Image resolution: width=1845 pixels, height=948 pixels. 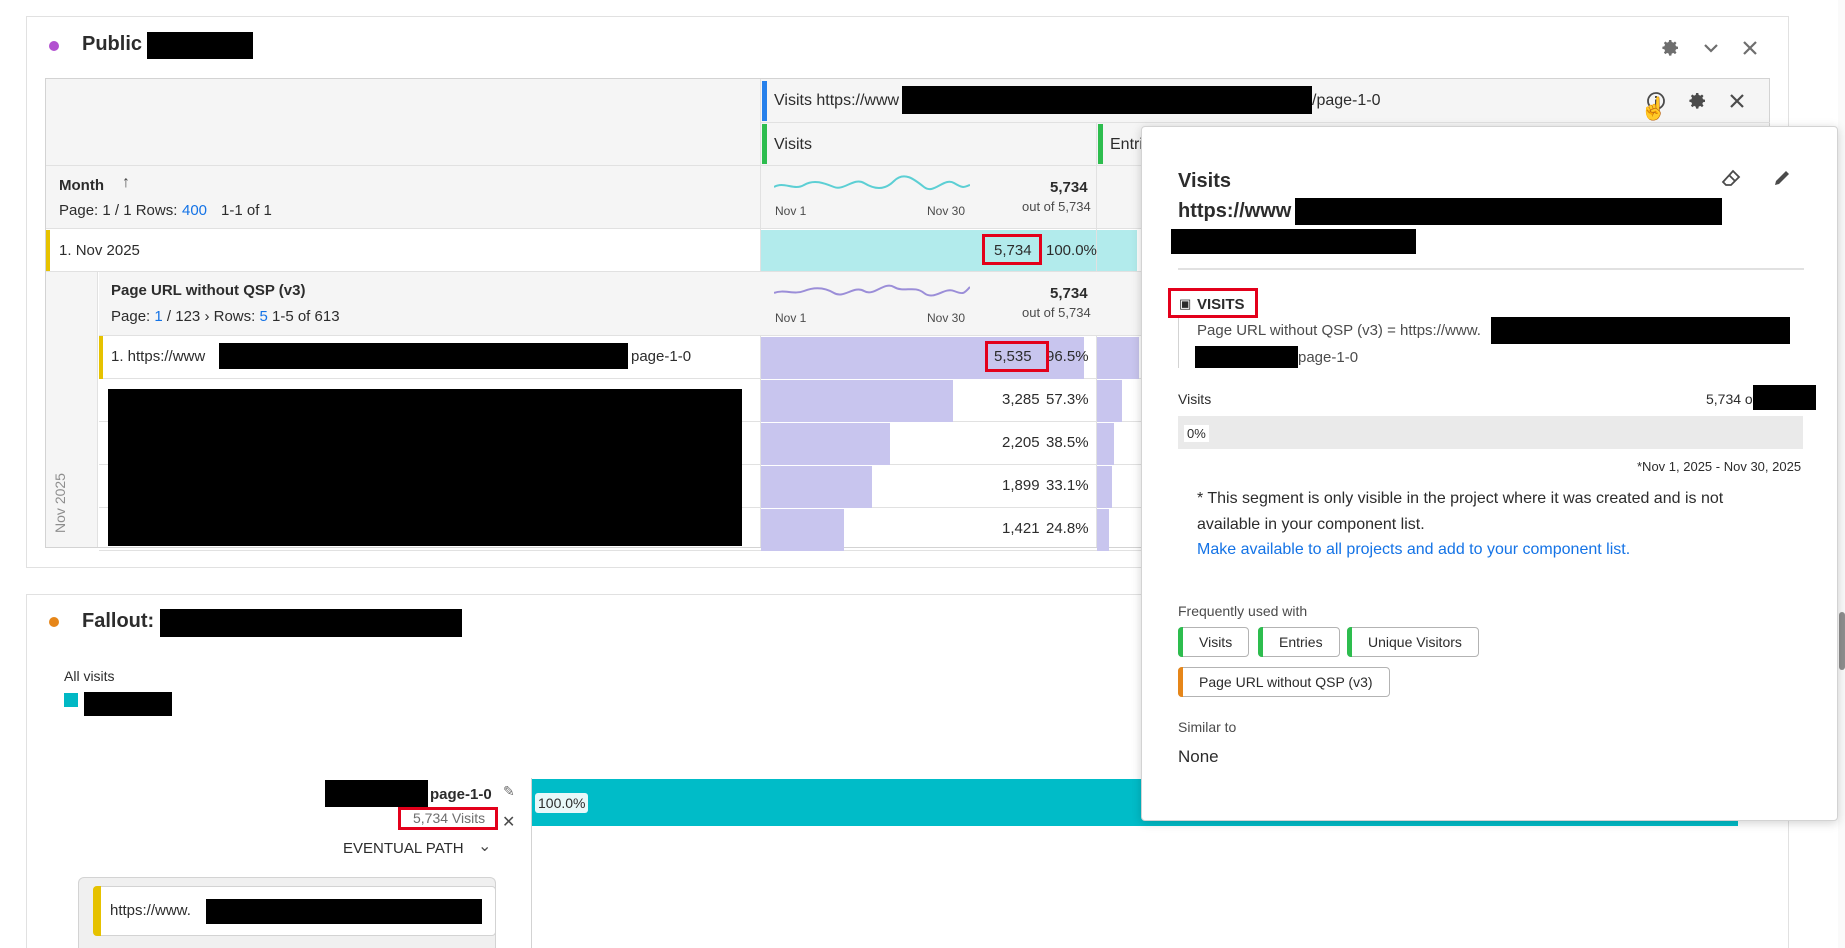 I want to click on redacted-segment-url, so click(x=1107, y=100).